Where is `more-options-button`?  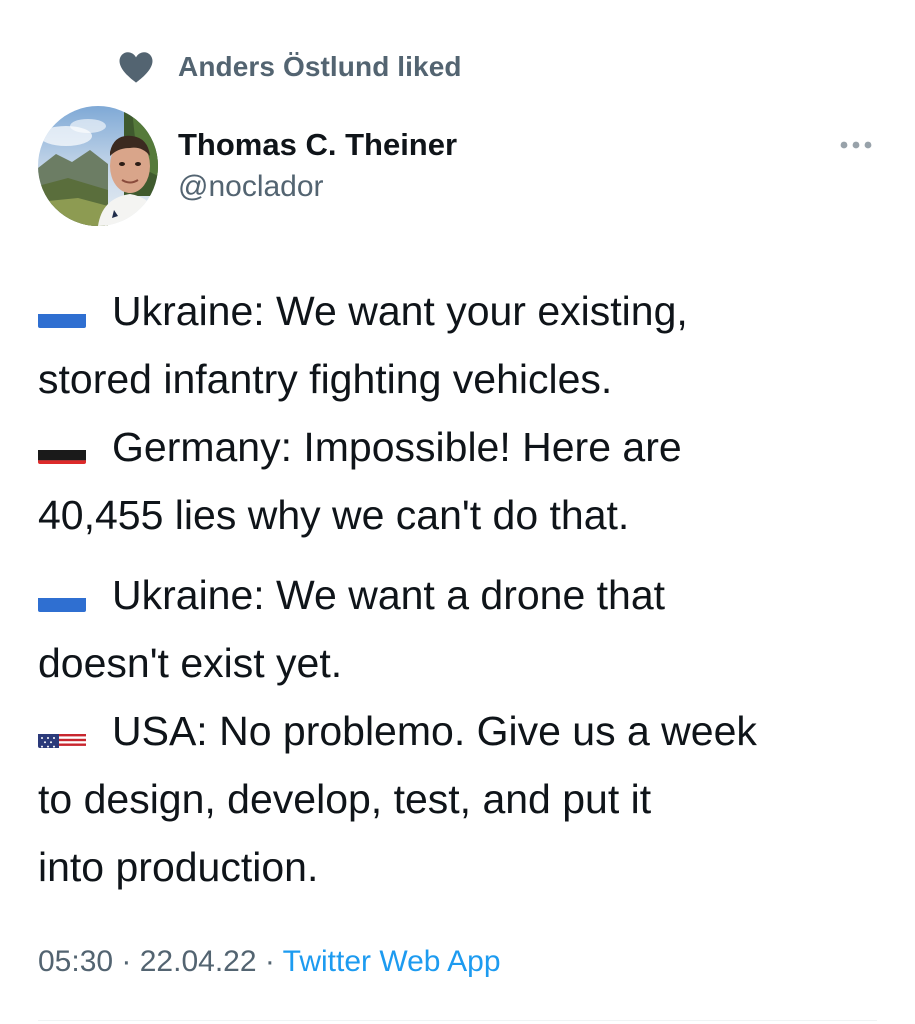
more-options-button is located at coordinates (856, 145).